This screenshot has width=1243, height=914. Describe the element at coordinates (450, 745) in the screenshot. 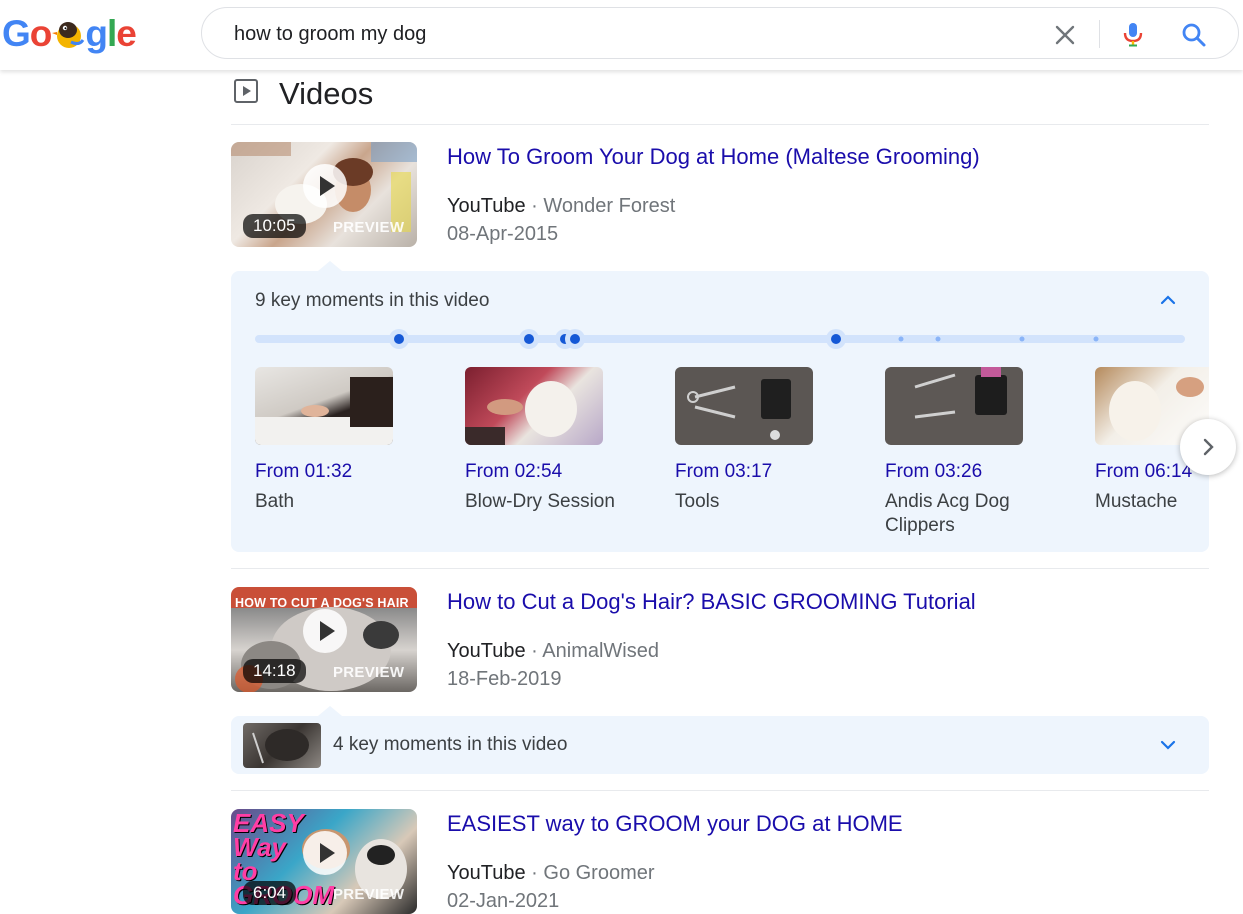

I see `key-moments-heading: 4 key moments in this video` at that location.